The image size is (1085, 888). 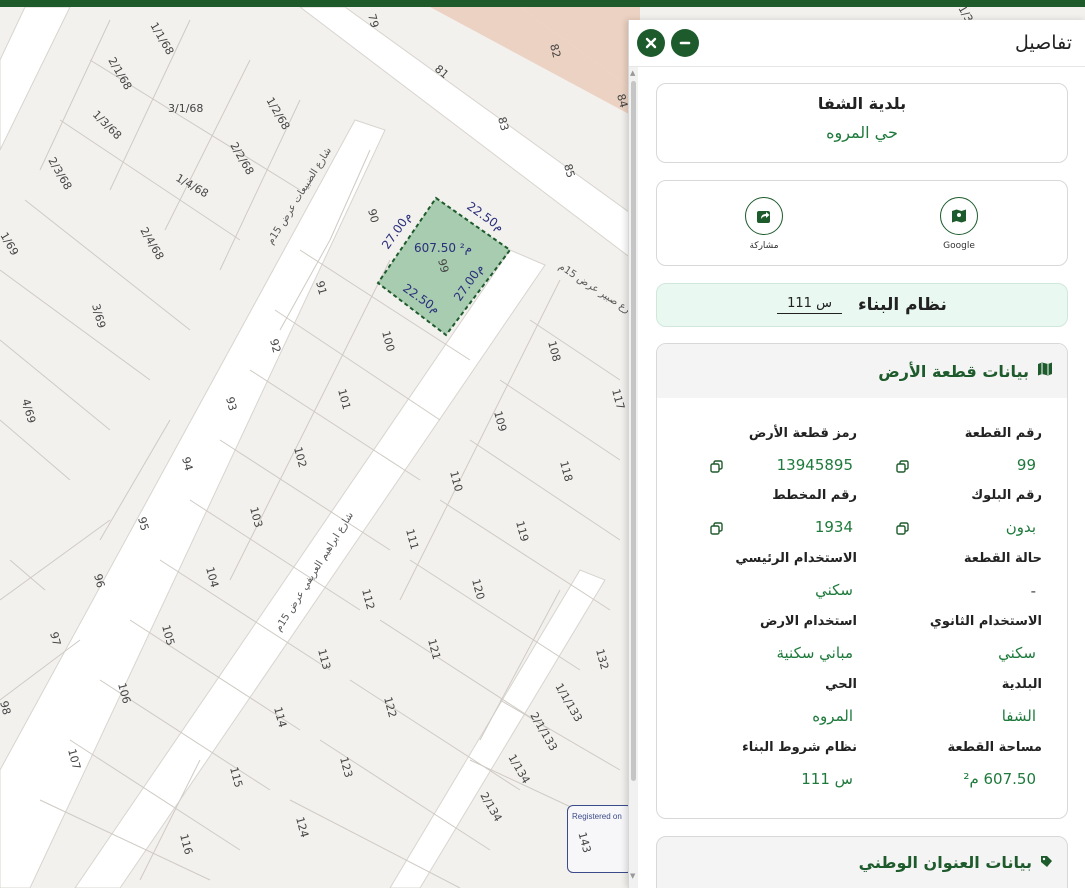 I want to click on plot-area-label: مساحة القطعة, so click(x=994, y=747).